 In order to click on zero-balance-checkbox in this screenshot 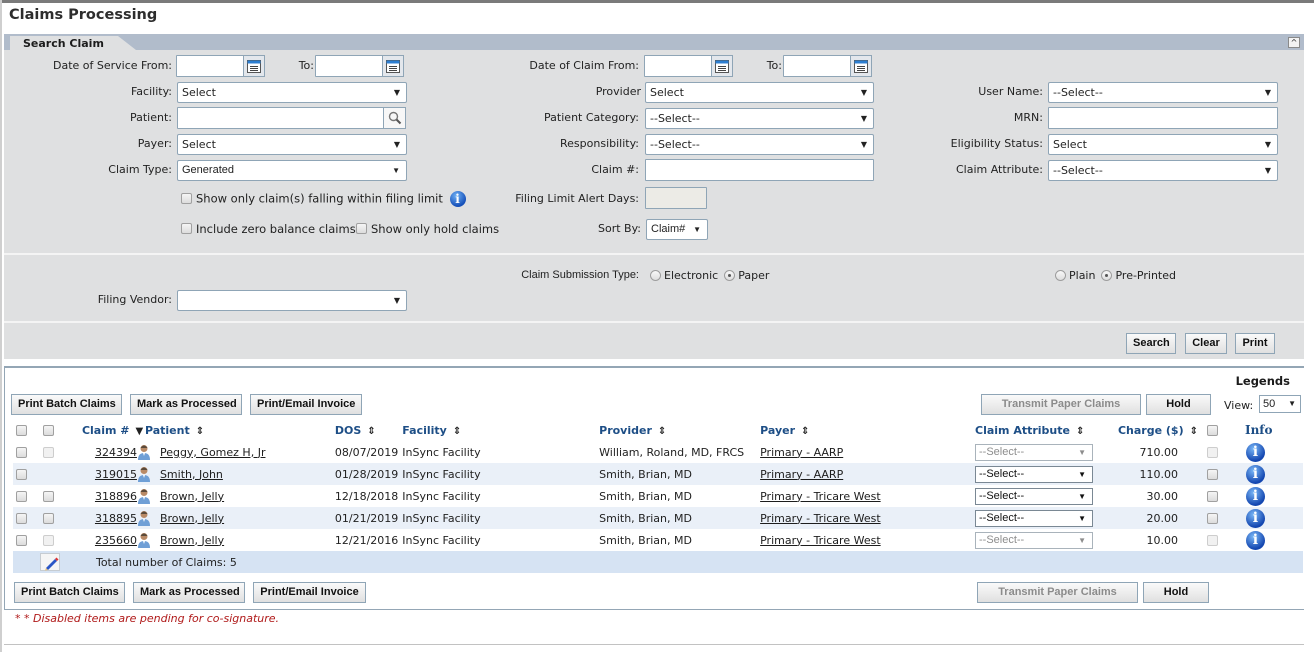, I will do `click(186, 228)`.